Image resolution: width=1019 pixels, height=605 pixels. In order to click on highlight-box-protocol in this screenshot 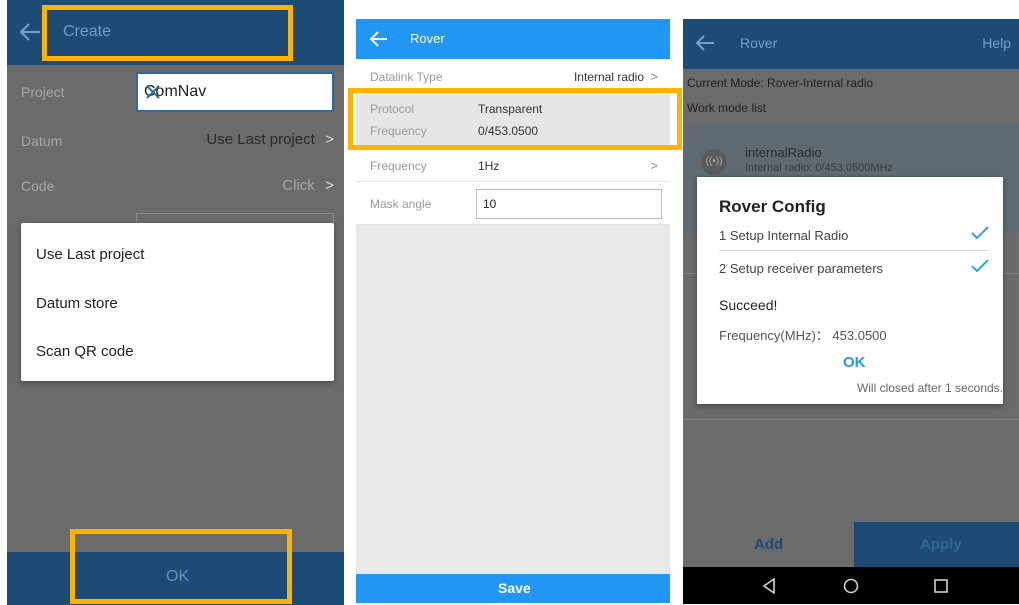, I will do `click(515, 119)`.